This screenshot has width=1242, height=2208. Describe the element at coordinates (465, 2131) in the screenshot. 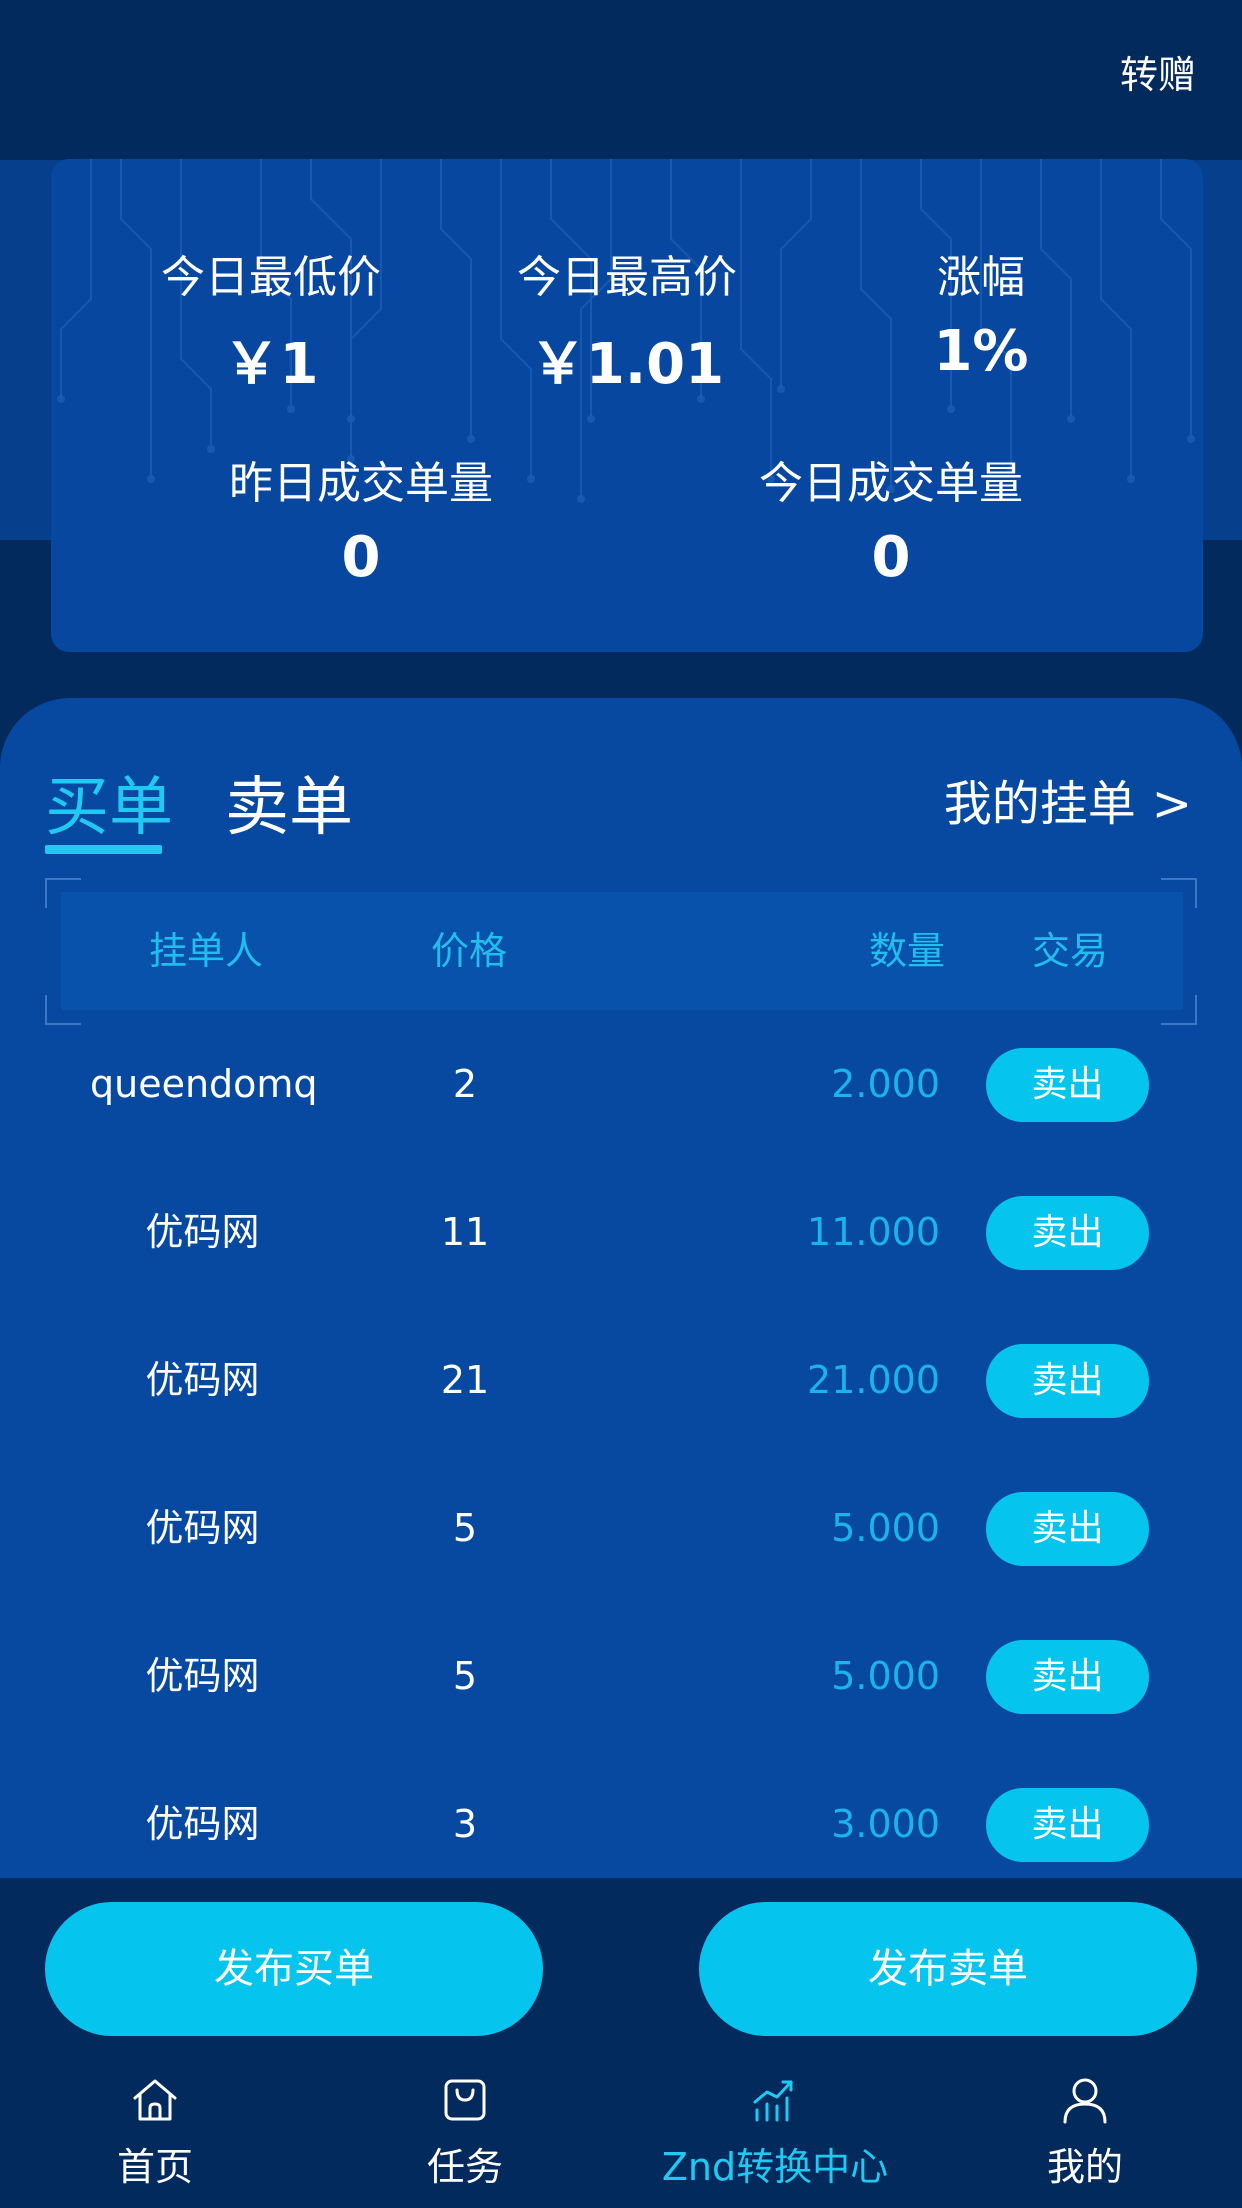

I see `nav-task: 任务` at that location.